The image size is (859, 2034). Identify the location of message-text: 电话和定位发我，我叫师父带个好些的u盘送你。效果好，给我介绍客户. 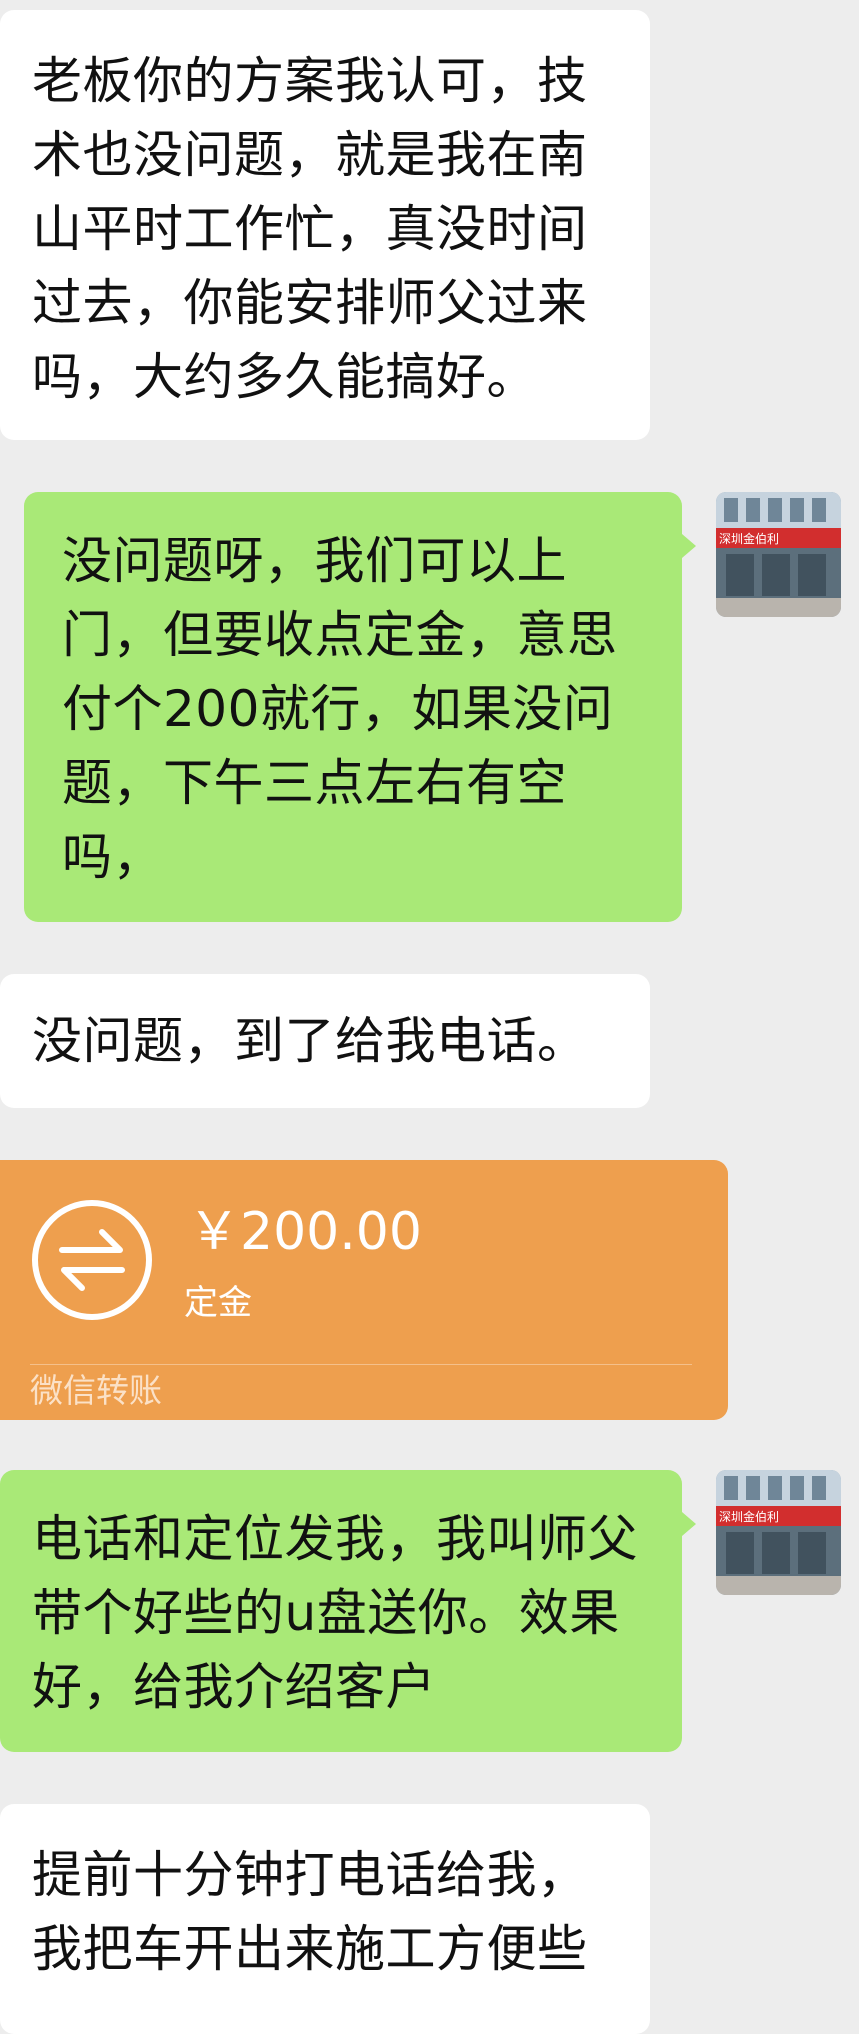
(335, 1613).